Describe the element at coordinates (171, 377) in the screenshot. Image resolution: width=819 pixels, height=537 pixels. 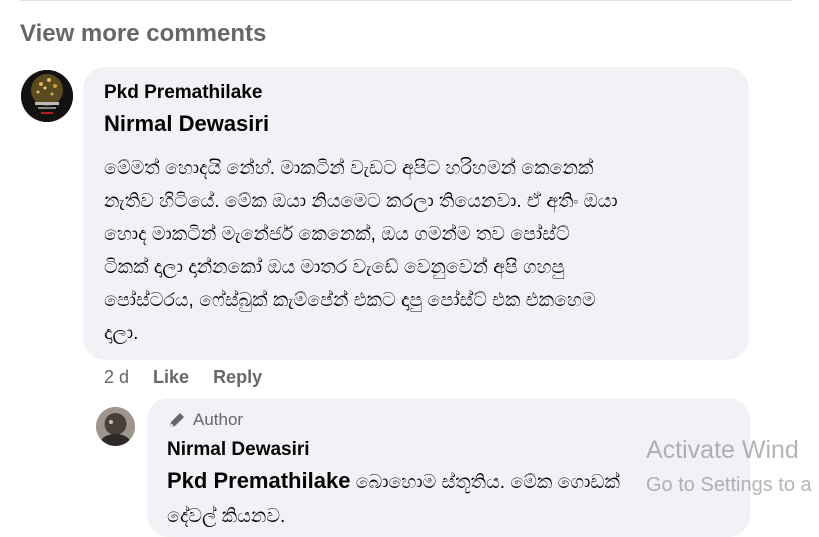
I see `like-button: Like` at that location.